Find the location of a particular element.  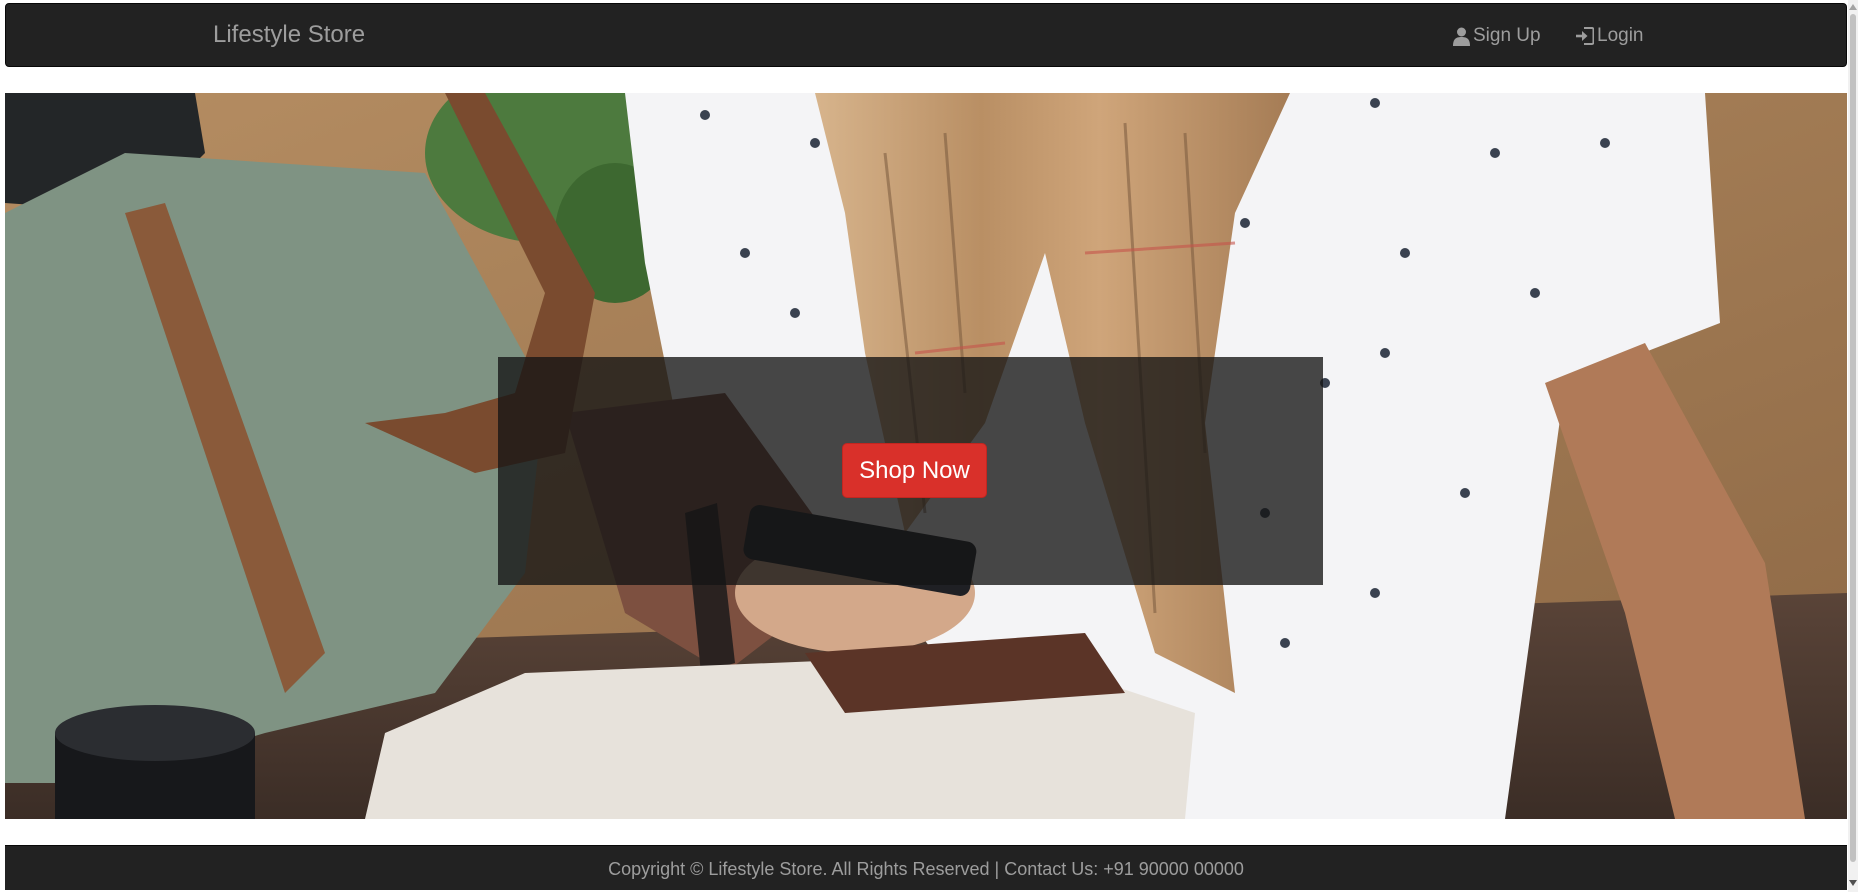

vertical-scrollbar is located at coordinates (1853, 446).